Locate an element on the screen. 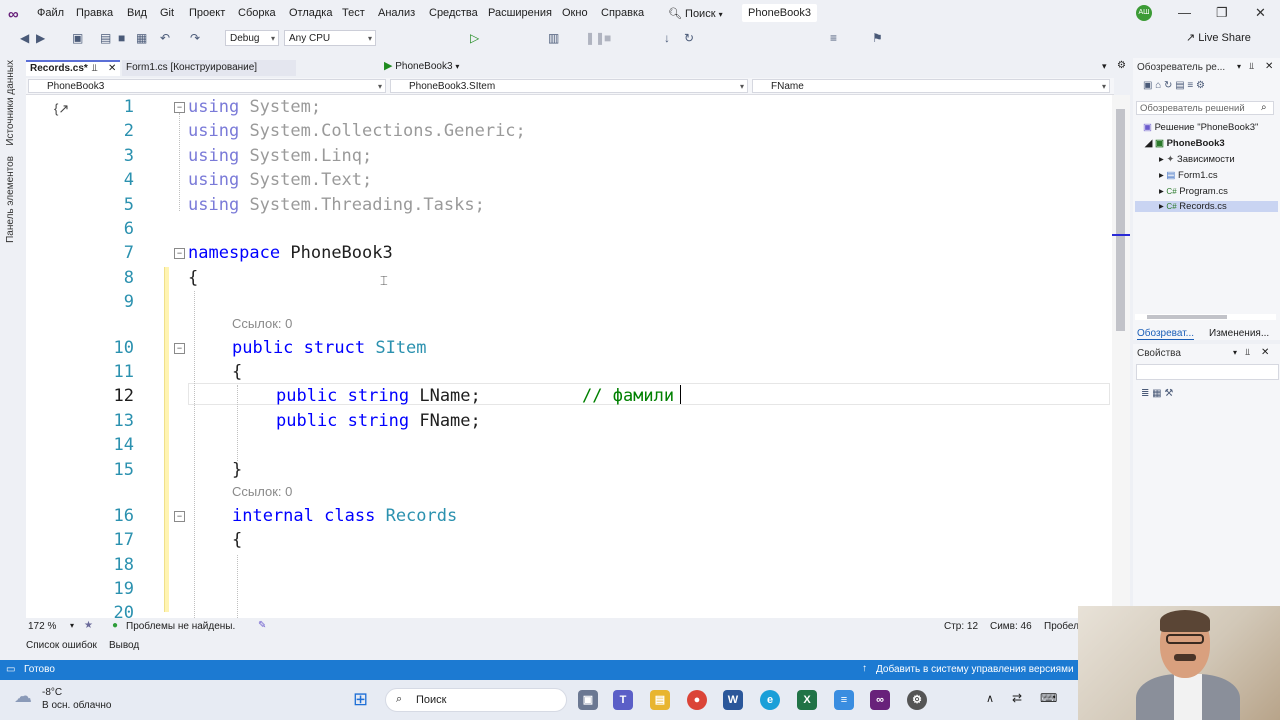  type-dropdown: PhoneBook3.SItem ▾ is located at coordinates (569, 86).